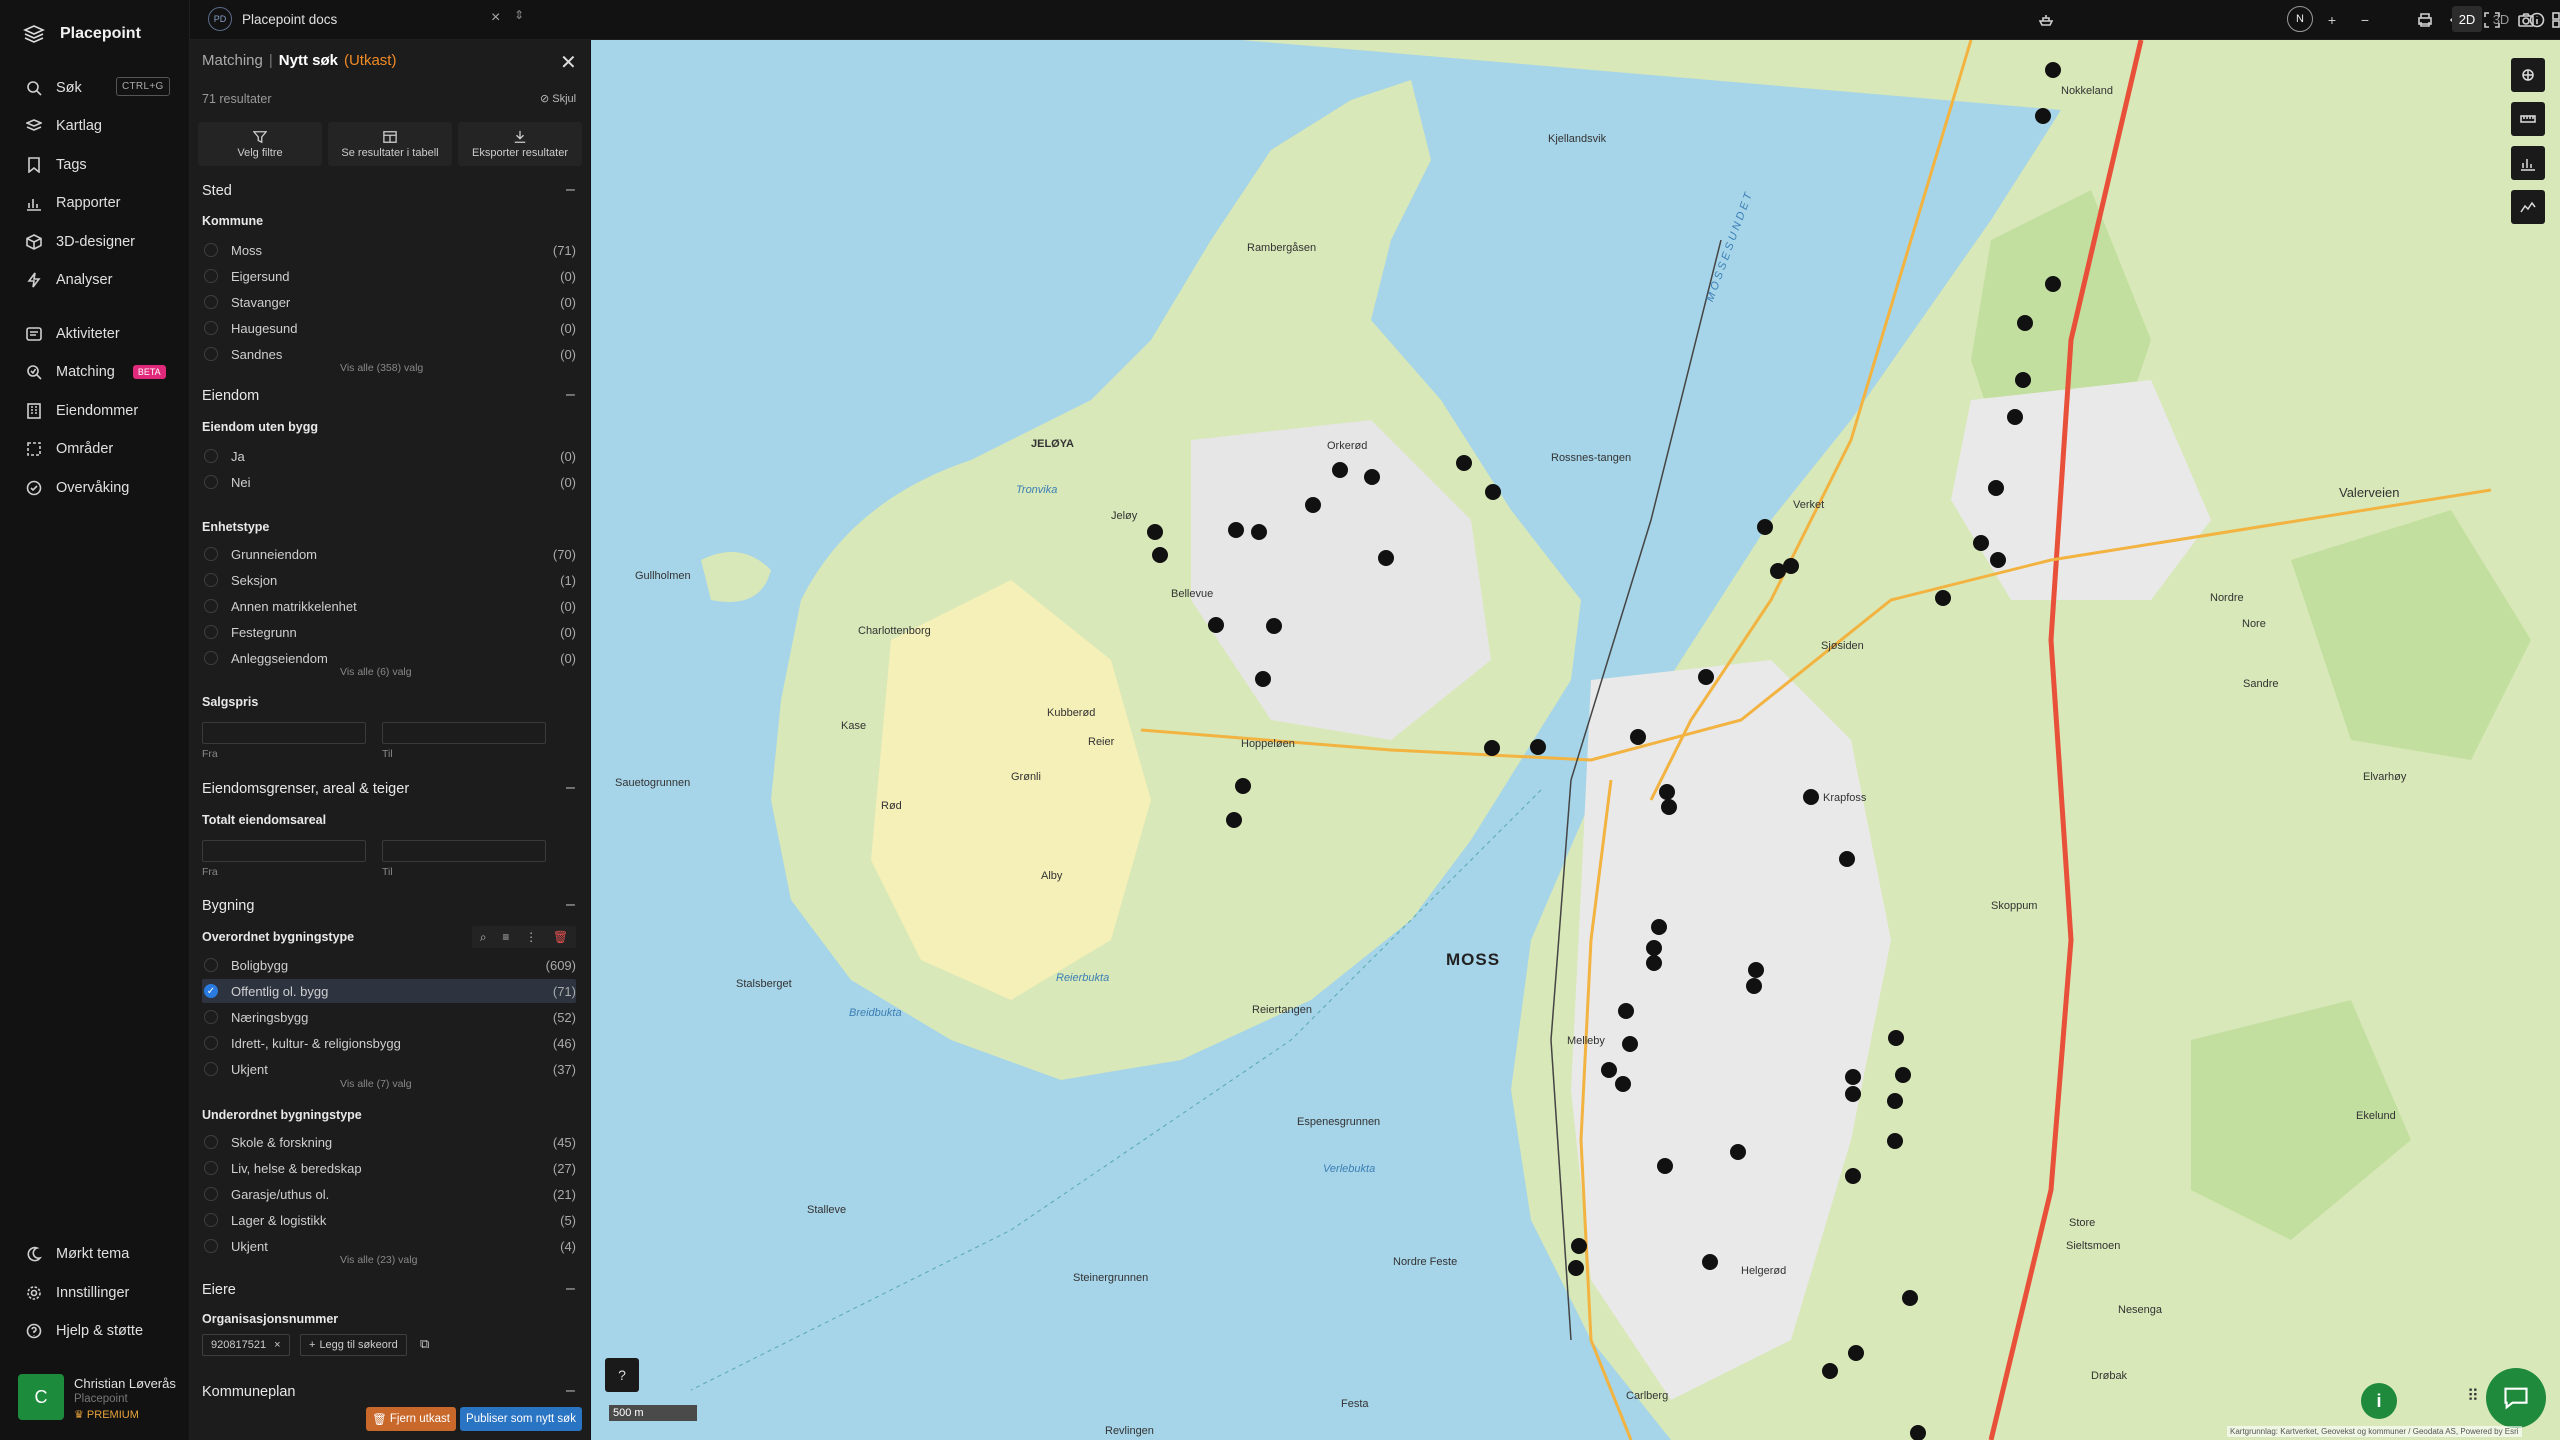 This screenshot has height=1440, width=2560. What do you see at coordinates (73, 203) in the screenshot?
I see `nav-rapporter: Rapporter` at bounding box center [73, 203].